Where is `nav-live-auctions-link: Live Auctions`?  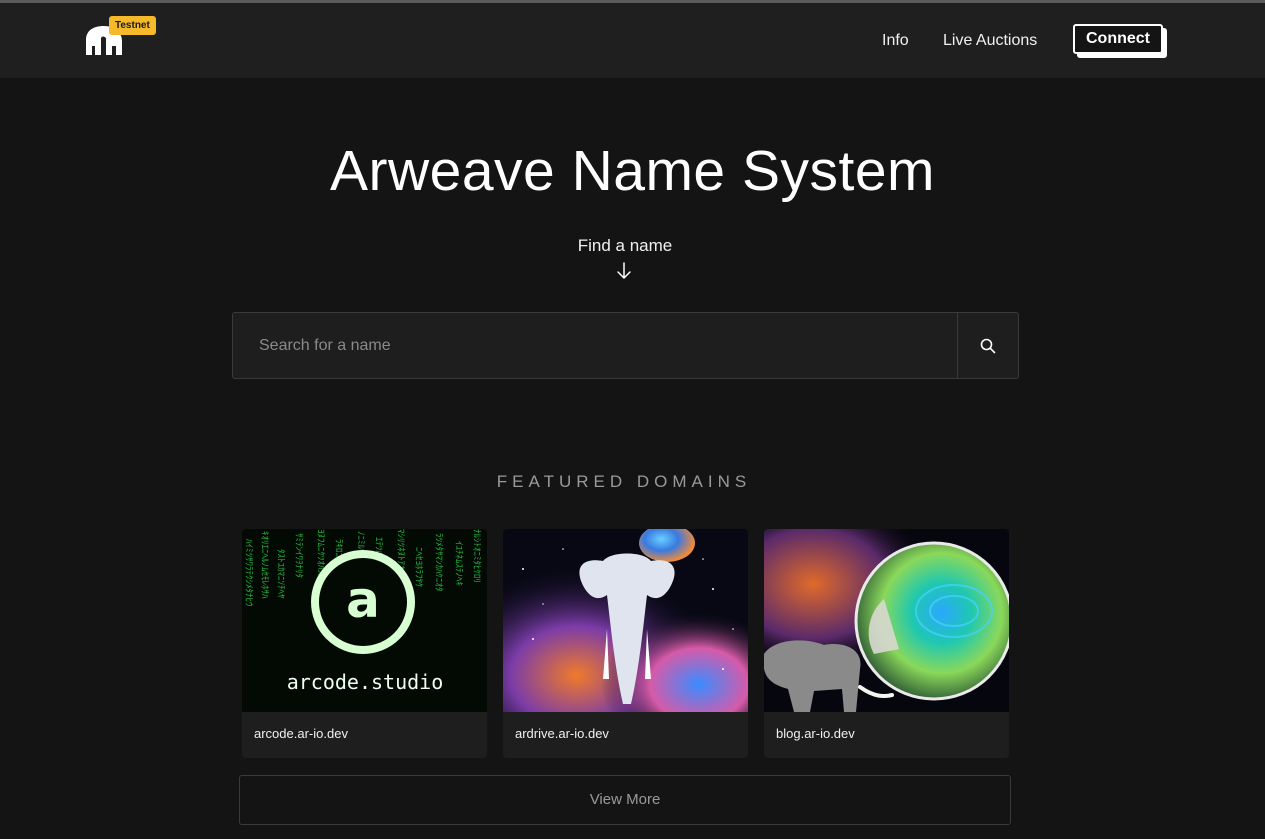
nav-live-auctions-link: Live Auctions is located at coordinates (990, 41).